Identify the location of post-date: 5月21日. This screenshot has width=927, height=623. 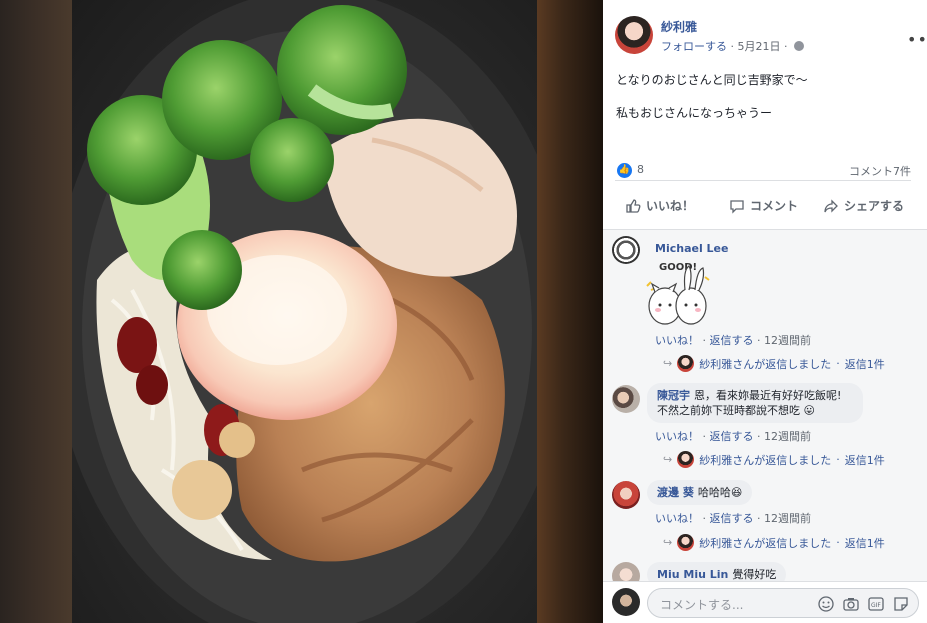
(759, 46).